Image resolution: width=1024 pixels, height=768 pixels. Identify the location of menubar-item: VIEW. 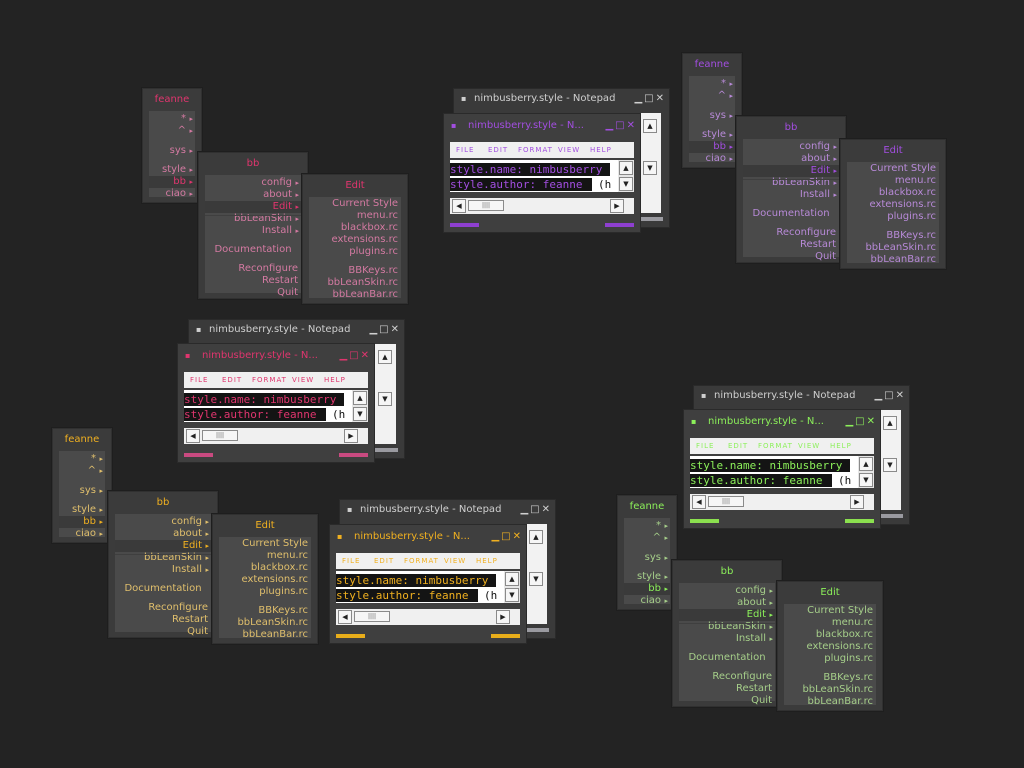
(569, 150).